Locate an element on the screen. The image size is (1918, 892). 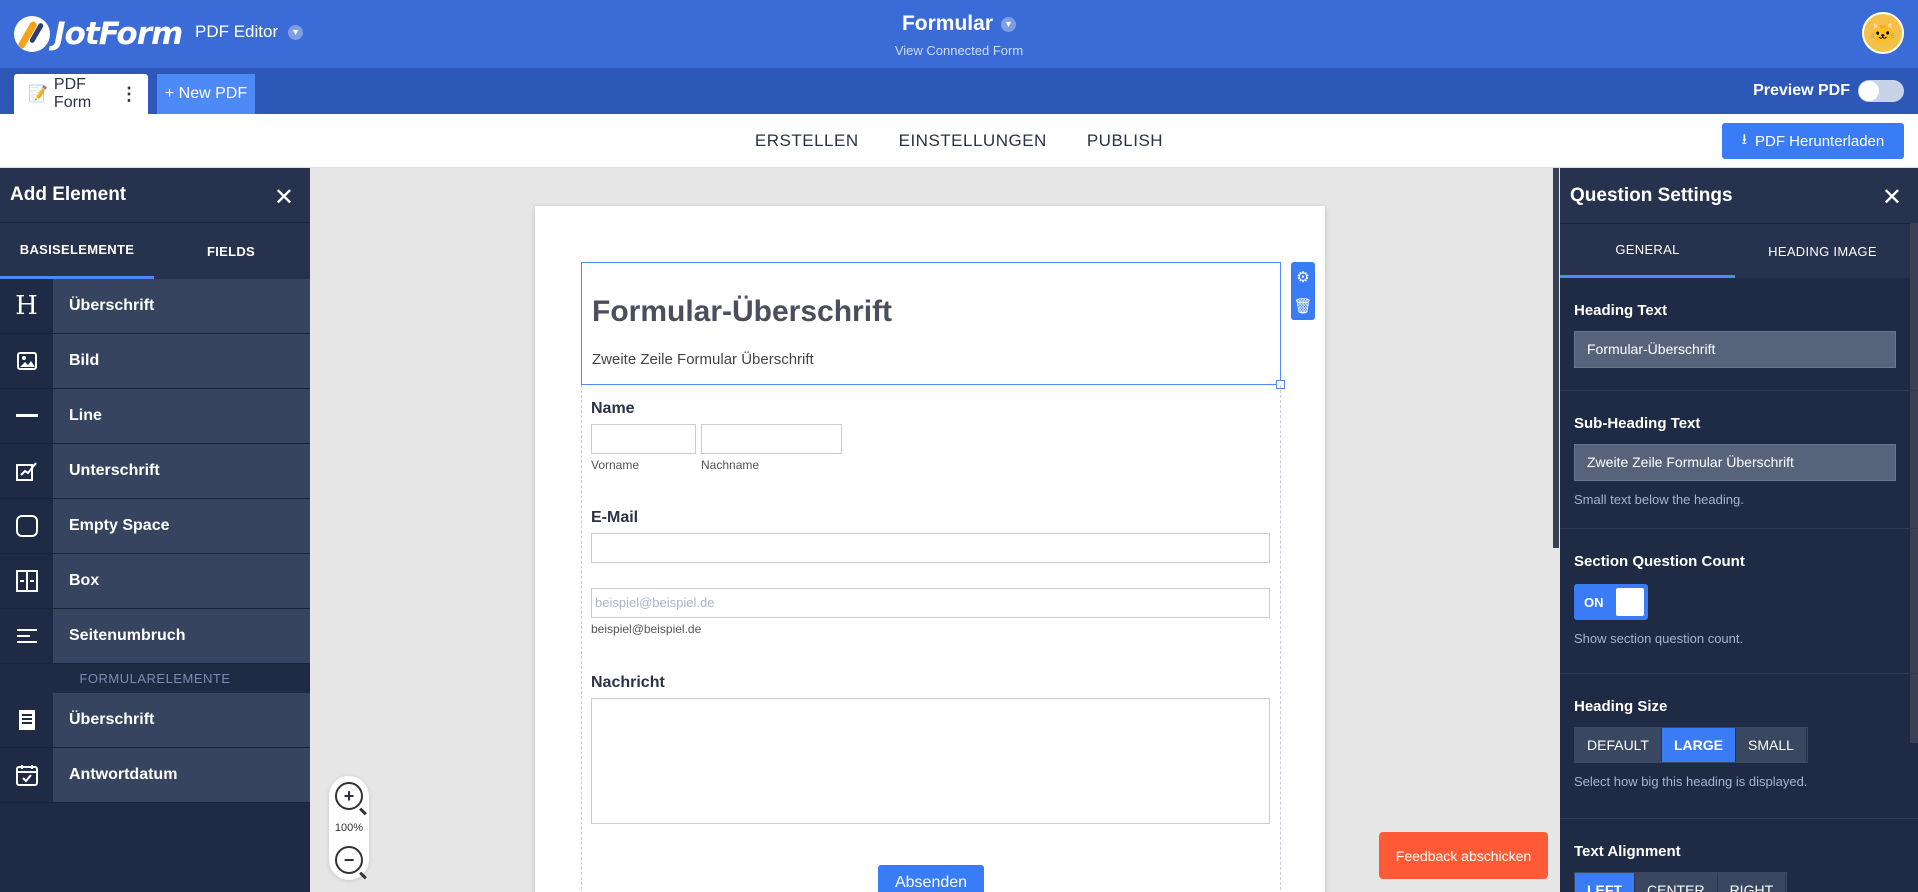
question-count-toggle: ON is located at coordinates (1611, 602).